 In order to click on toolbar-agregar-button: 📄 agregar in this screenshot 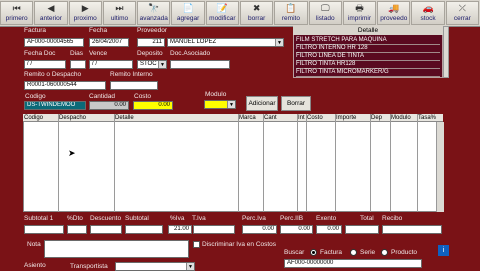, I will do `click(188, 13)`.